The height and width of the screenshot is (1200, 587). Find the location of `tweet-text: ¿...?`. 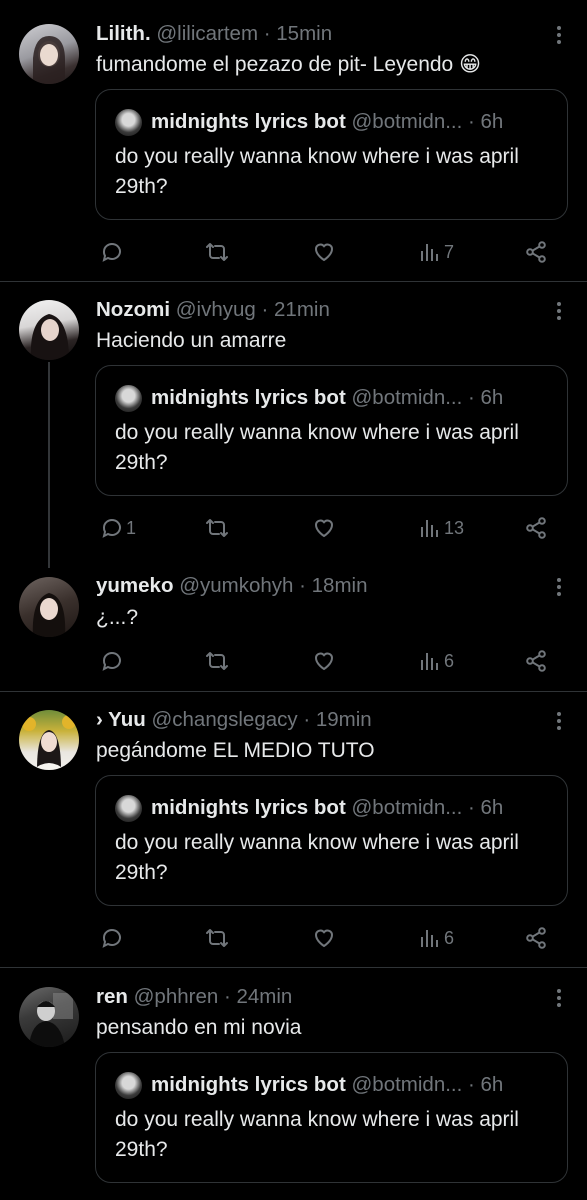

tweet-text: ¿...? is located at coordinates (117, 617).